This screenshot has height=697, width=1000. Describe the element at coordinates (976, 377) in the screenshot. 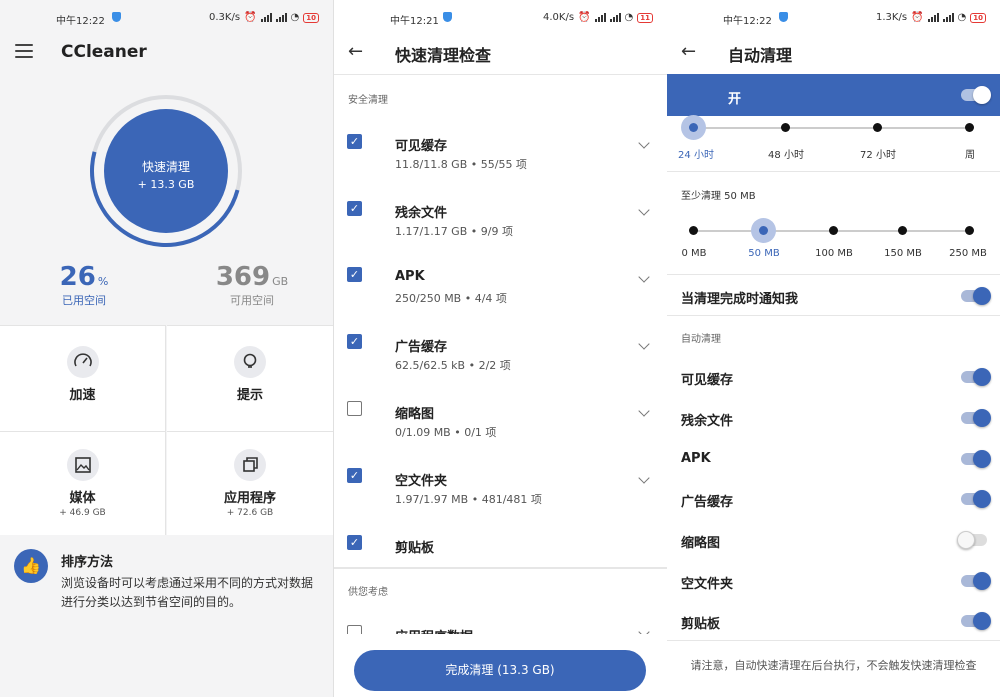

I see `toggle-visible-cache` at that location.